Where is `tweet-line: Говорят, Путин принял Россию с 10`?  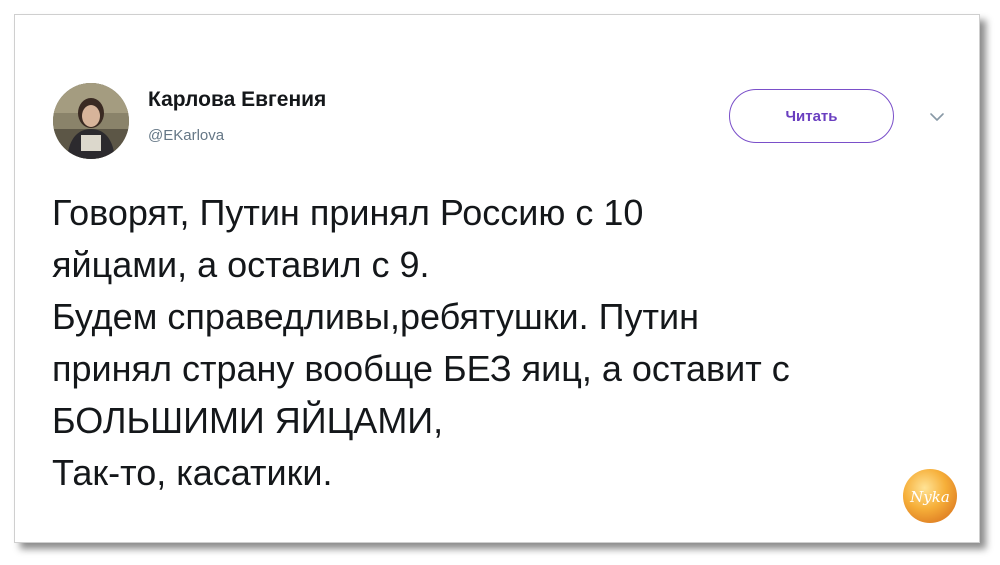 tweet-line: Говорят, Путин принял Россию с 10 is located at coordinates (348, 212).